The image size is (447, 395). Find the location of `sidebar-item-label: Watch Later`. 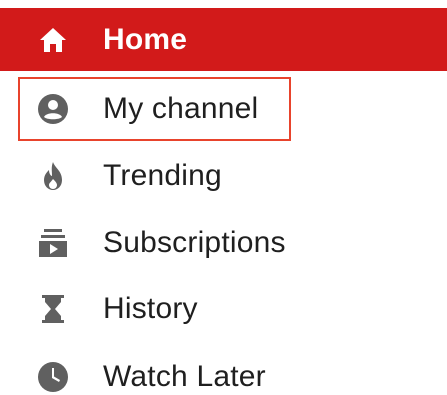

sidebar-item-label: Watch Later is located at coordinates (184, 376).